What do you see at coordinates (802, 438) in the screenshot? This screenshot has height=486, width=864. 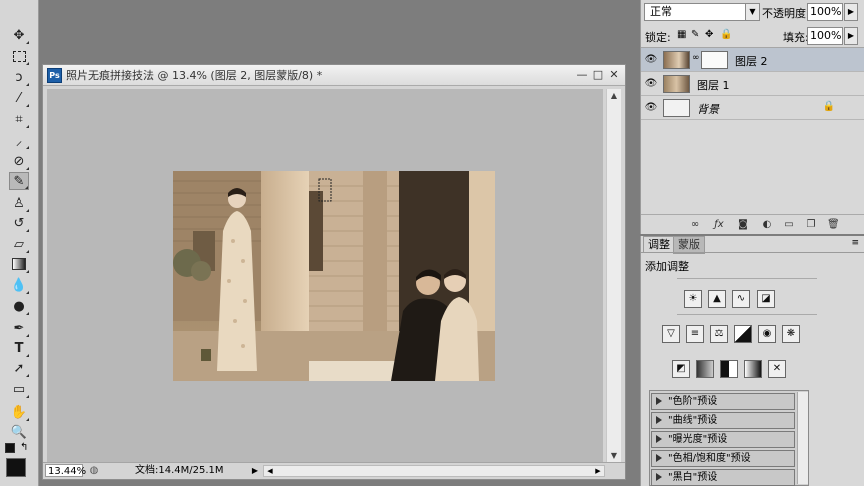 I see `presets-scrollbar` at bounding box center [802, 438].